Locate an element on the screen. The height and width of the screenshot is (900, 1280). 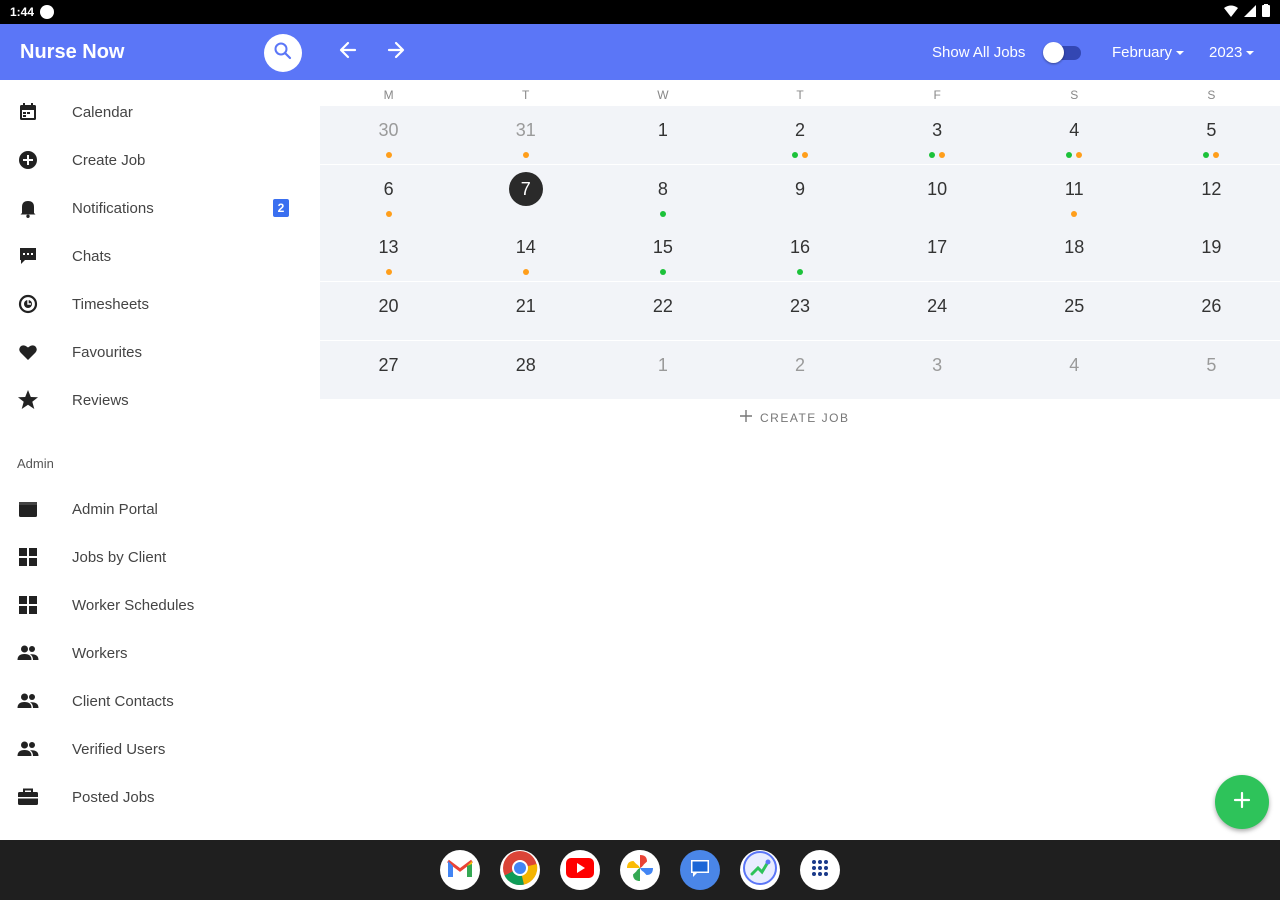
calendar-day: 25 is located at coordinates (1074, 311).